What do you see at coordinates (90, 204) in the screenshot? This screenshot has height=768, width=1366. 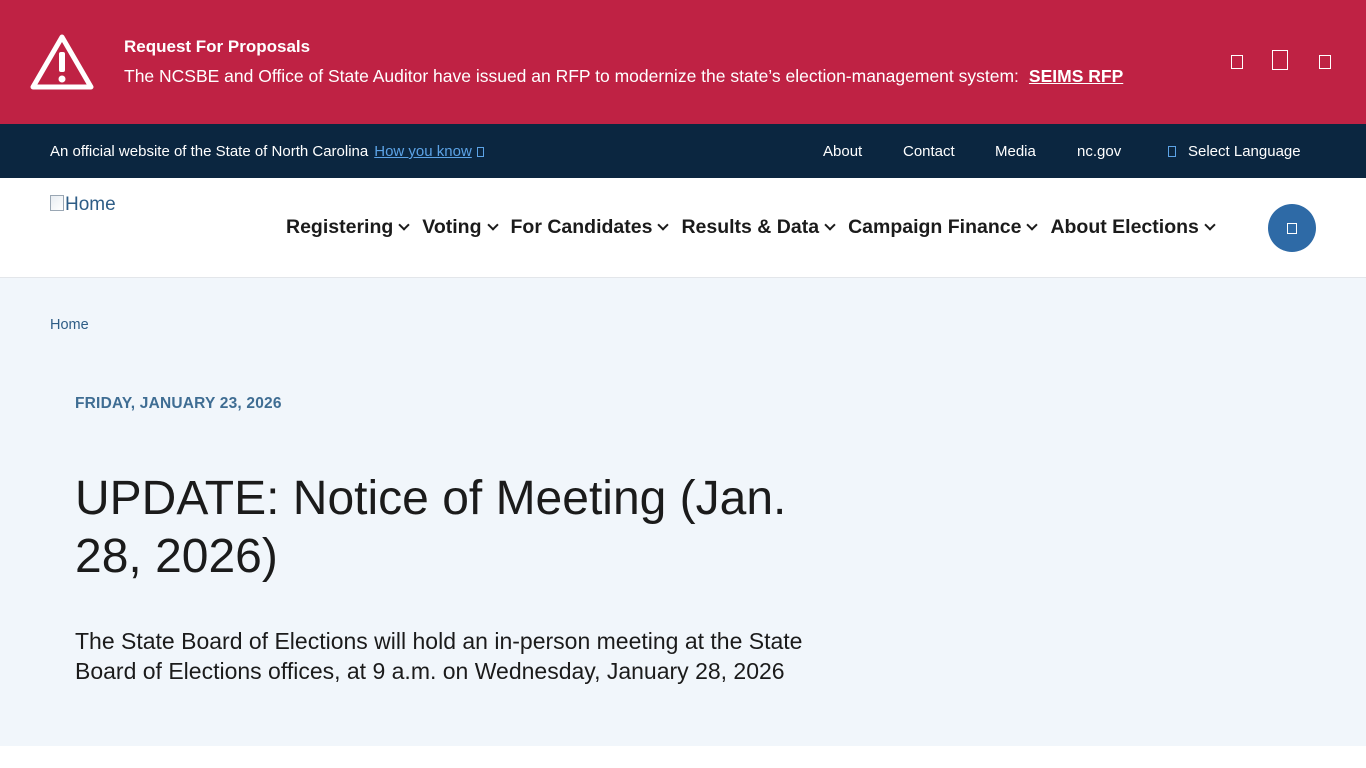 I see `home-logo-alt: Home` at bounding box center [90, 204].